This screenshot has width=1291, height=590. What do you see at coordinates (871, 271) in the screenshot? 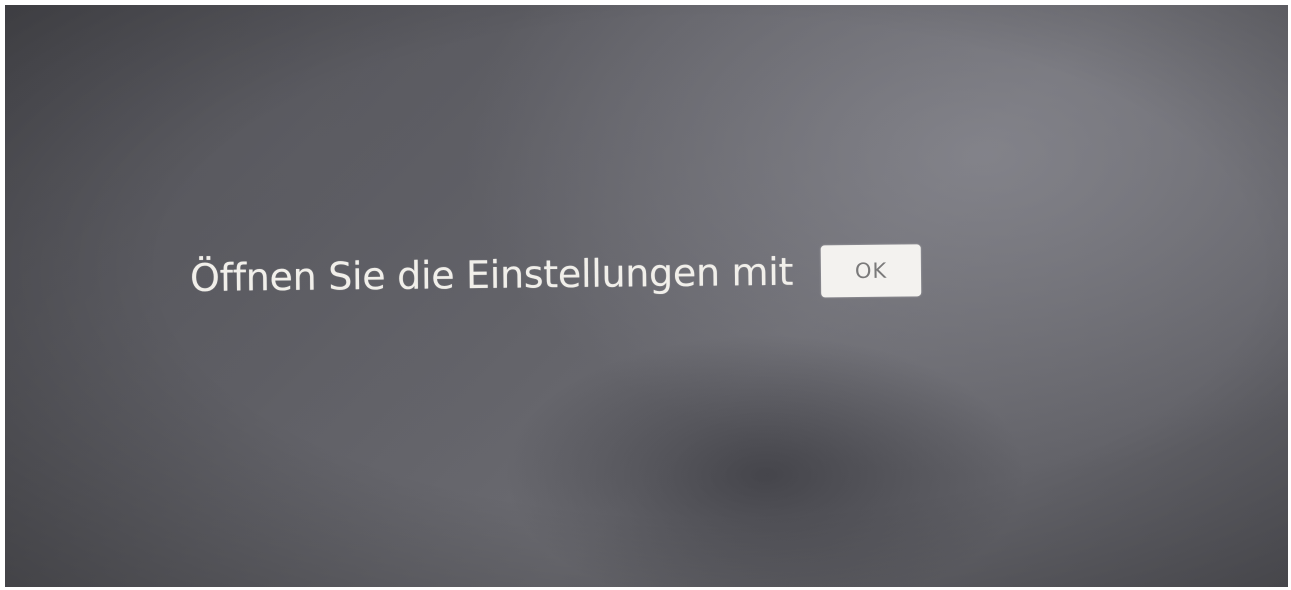
I see `ok-key-icon: OK` at bounding box center [871, 271].